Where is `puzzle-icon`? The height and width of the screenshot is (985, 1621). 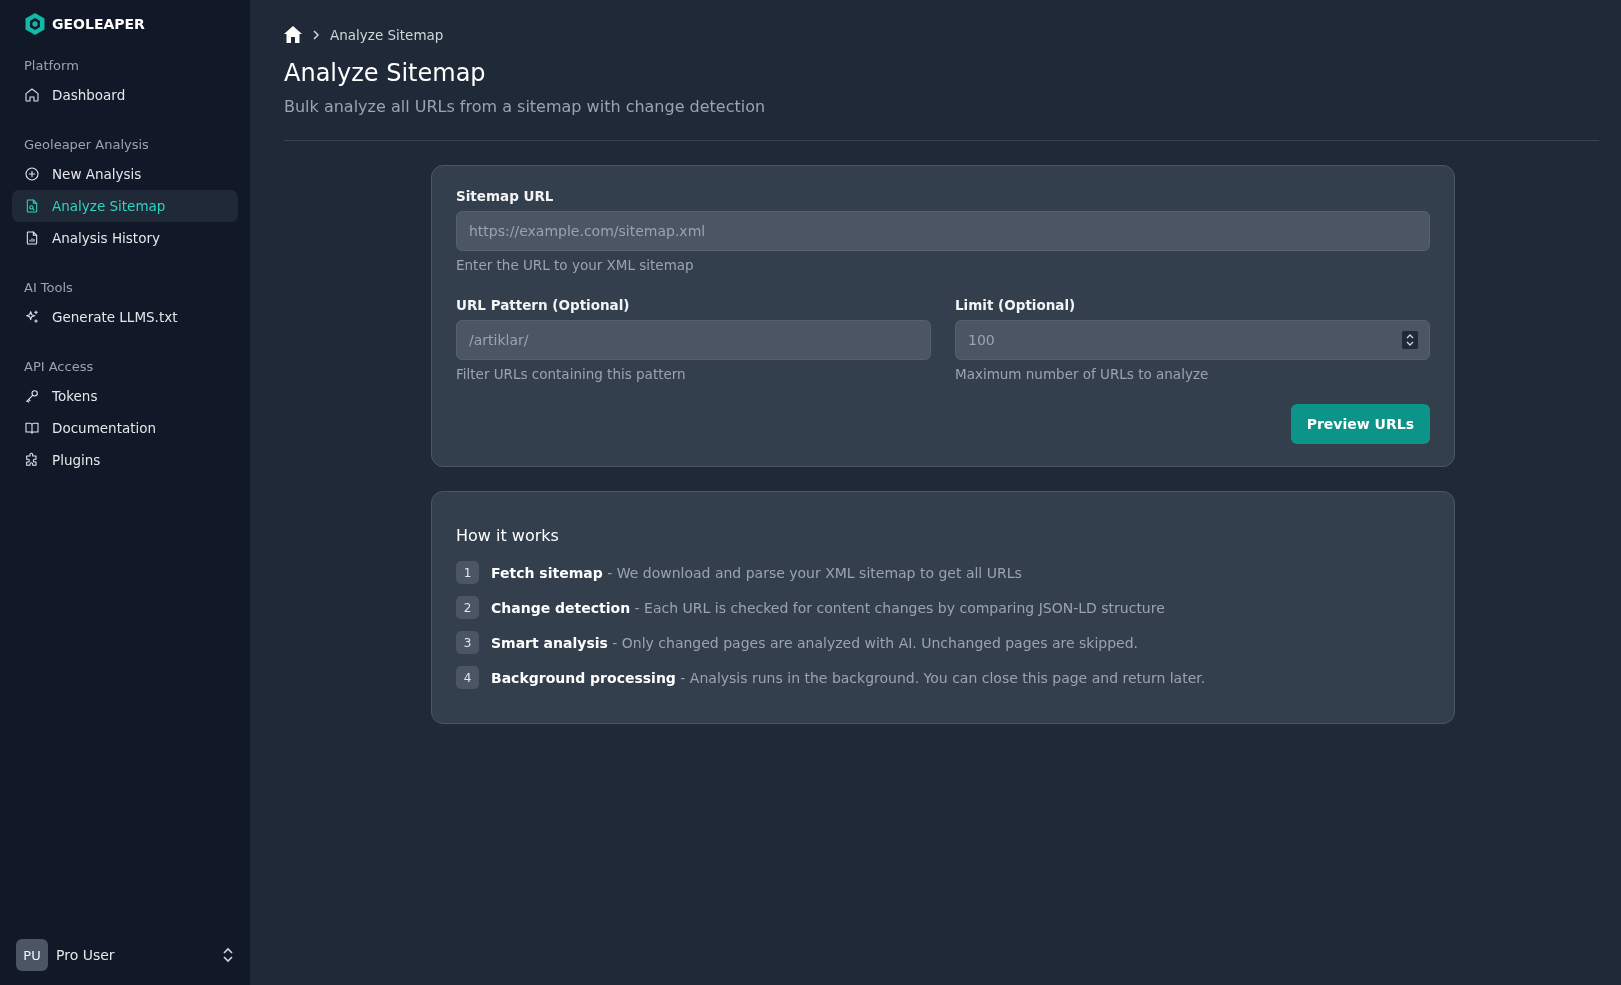
puzzle-icon is located at coordinates (32, 460).